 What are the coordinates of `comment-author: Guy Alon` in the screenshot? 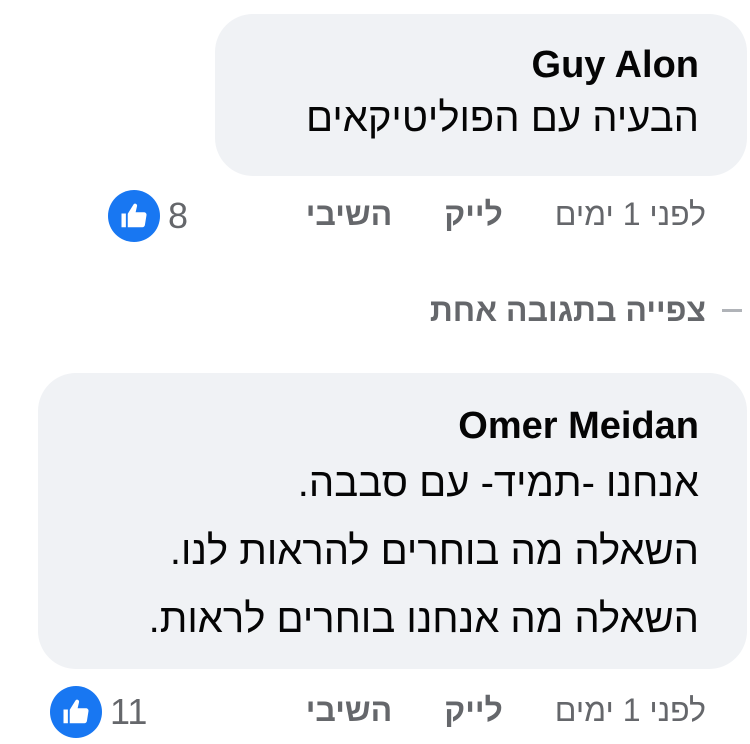 It's located at (477, 65).